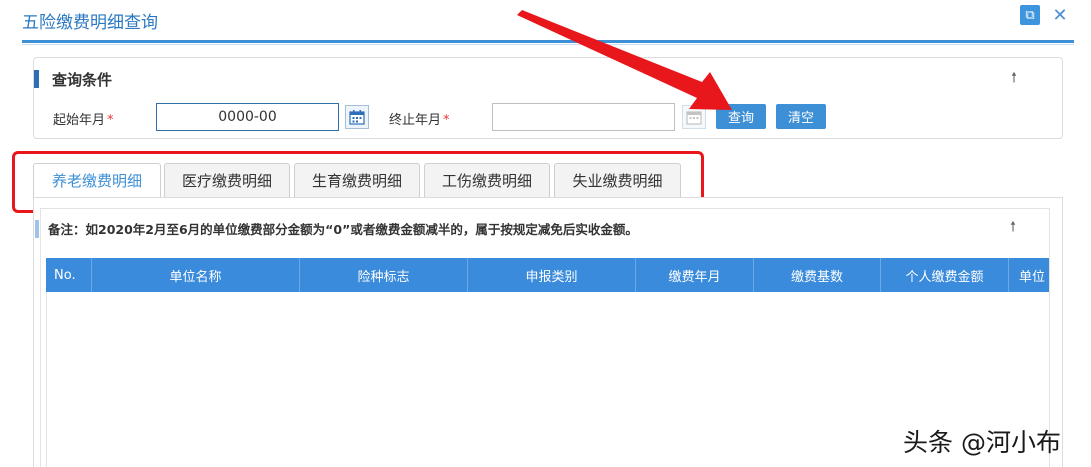 This screenshot has height=467, width=1091. I want to click on annotation-arrow-shape, so click(624, 60).